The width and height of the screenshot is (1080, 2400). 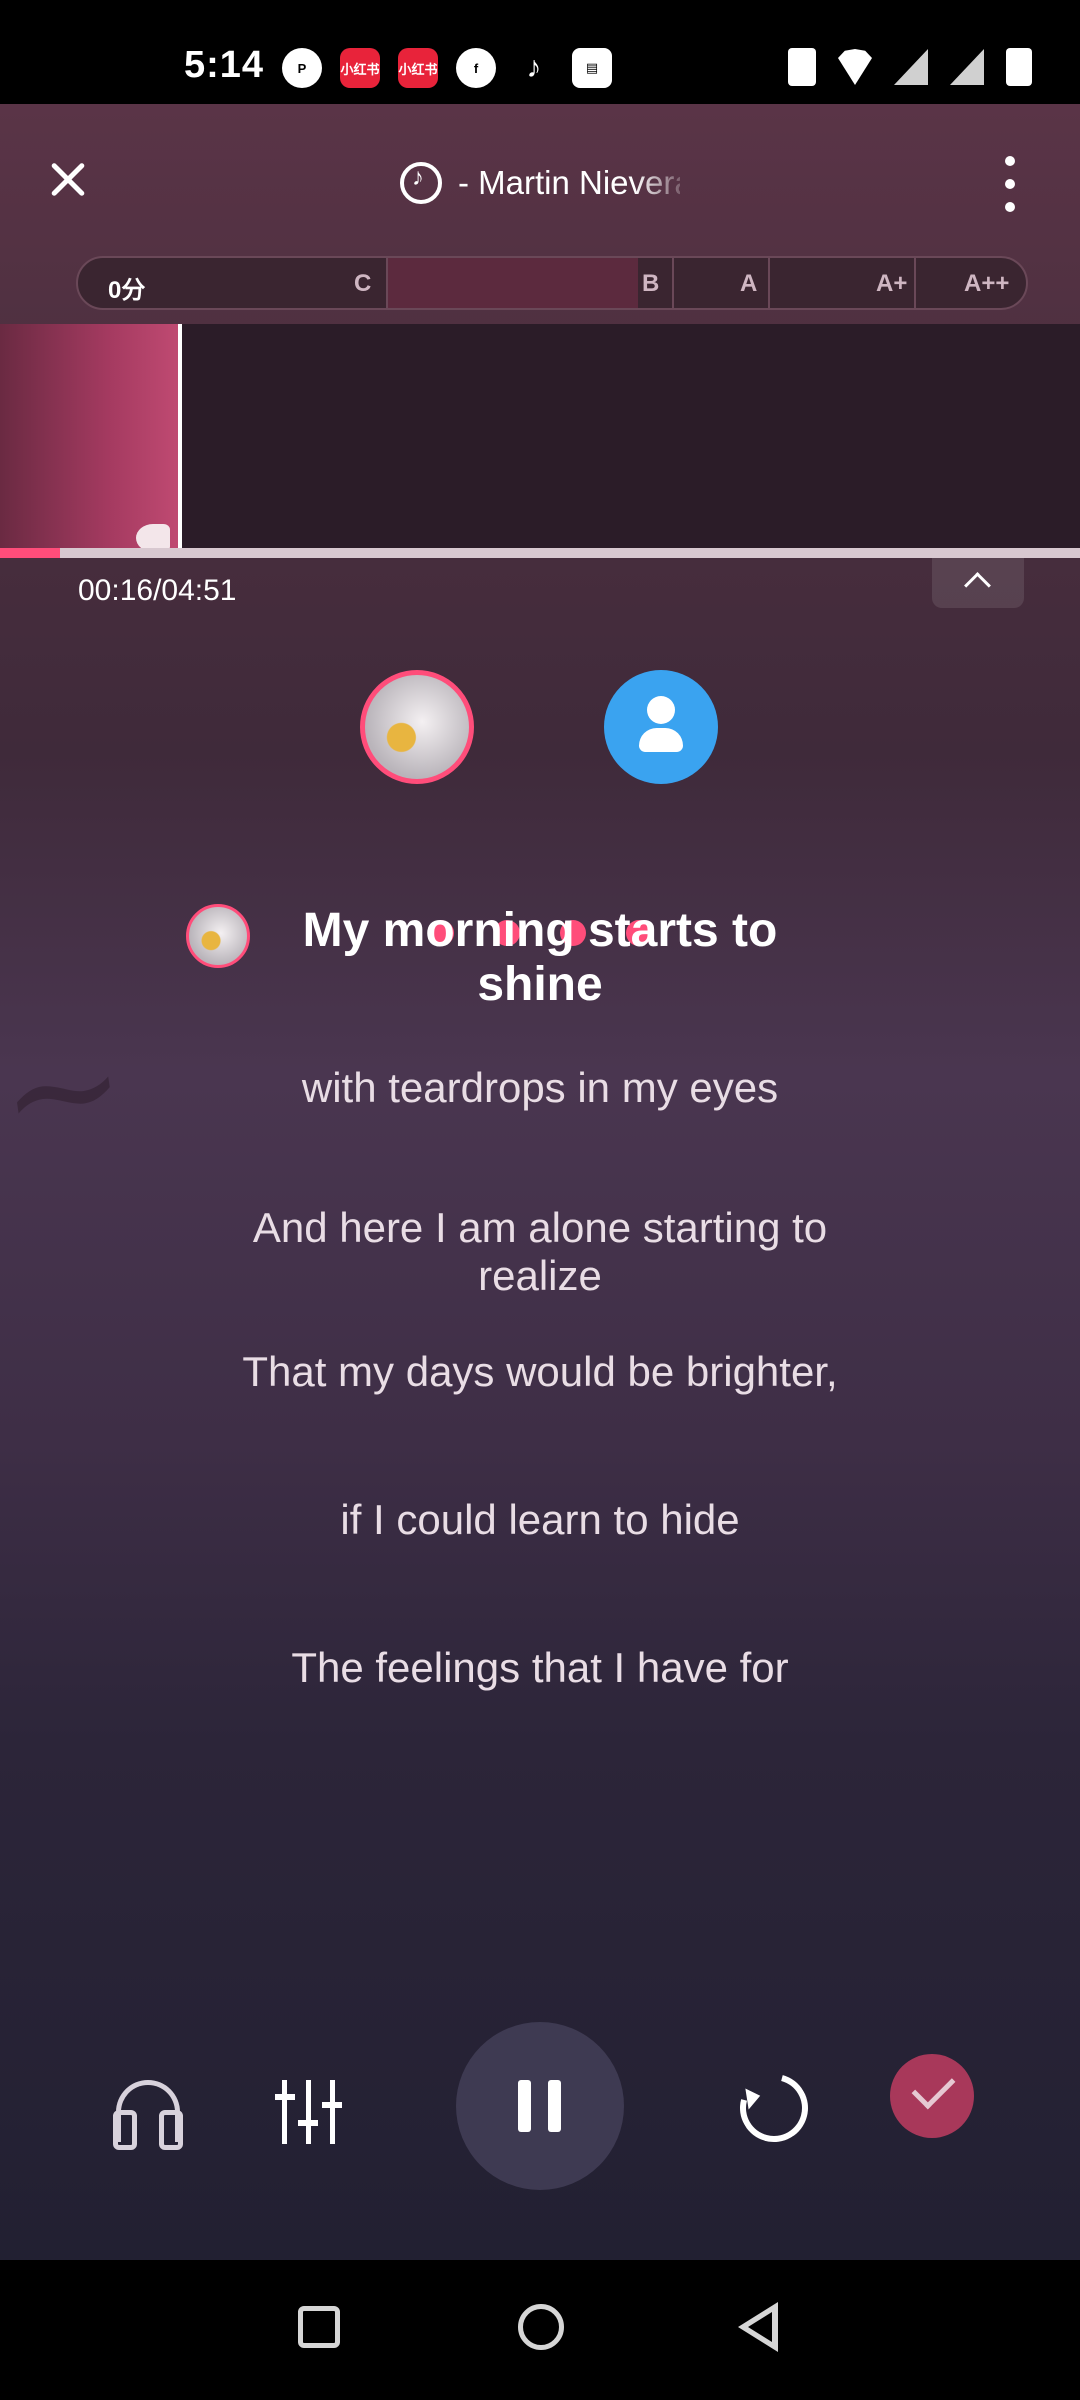 I want to click on music-note-icon, so click(x=421, y=183).